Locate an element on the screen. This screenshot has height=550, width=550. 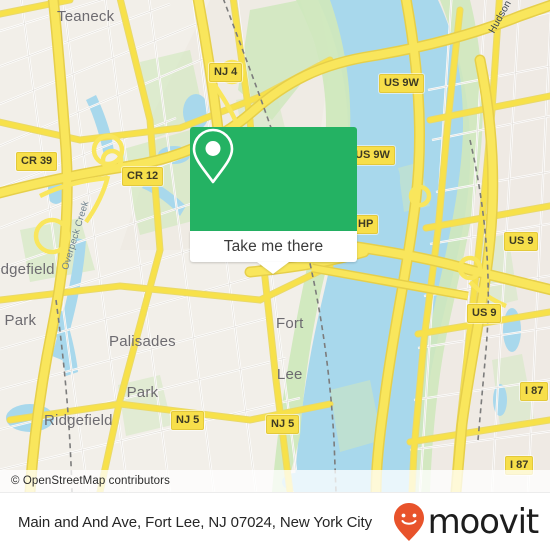
road-shield-us9w: US 9W is located at coordinates (401, 83).